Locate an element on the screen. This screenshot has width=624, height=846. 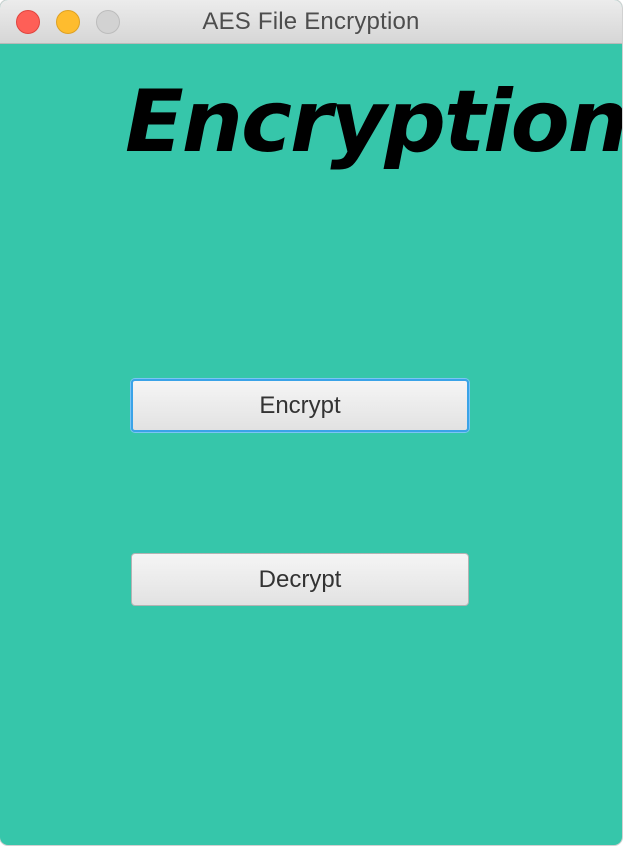
decrypt-button: Decrypt is located at coordinates (300, 579).